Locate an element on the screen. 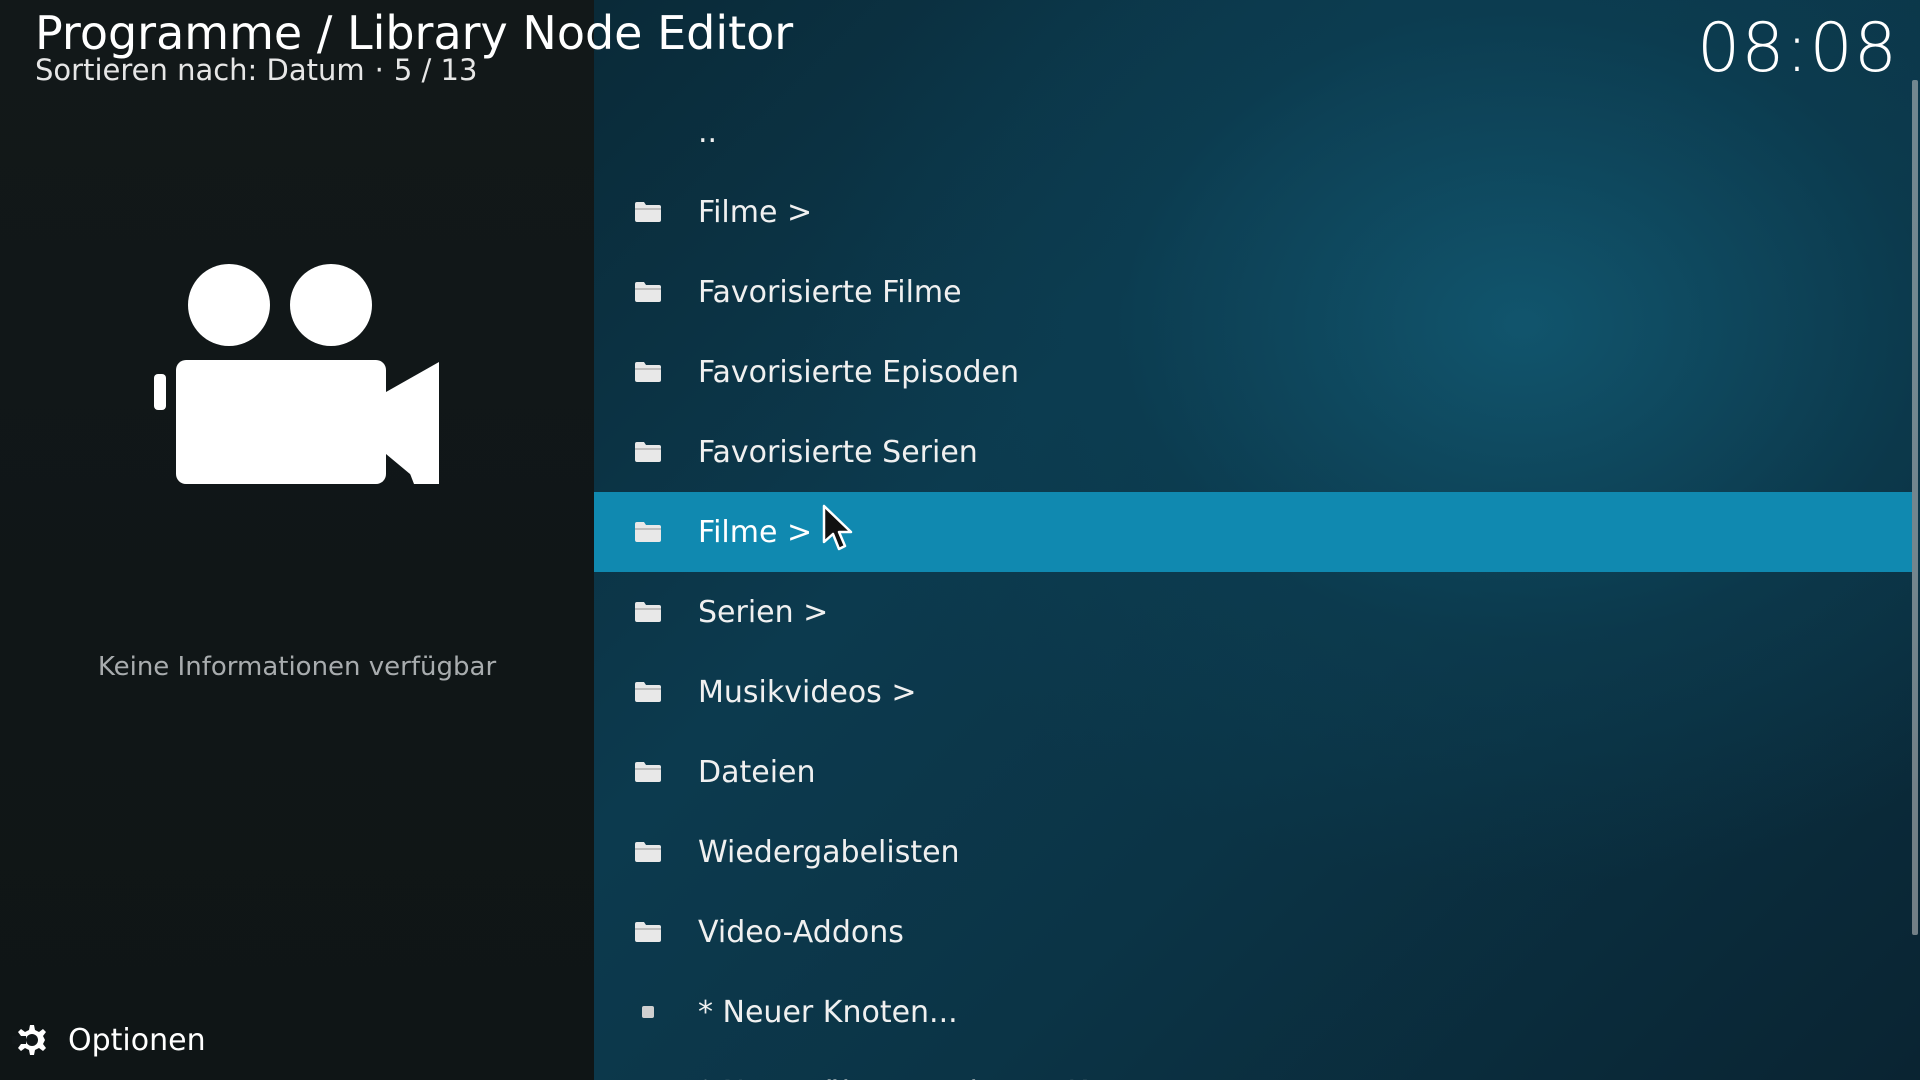  list-item: Wiedergabelisten is located at coordinates (1253, 852).